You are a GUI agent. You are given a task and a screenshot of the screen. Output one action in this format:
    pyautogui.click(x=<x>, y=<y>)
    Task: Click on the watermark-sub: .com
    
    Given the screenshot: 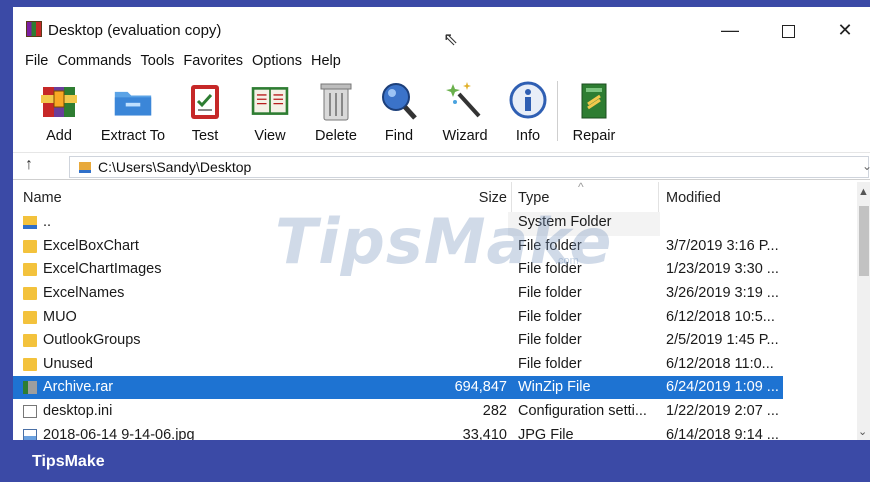 What is the action you would take?
    pyautogui.click(x=567, y=261)
    